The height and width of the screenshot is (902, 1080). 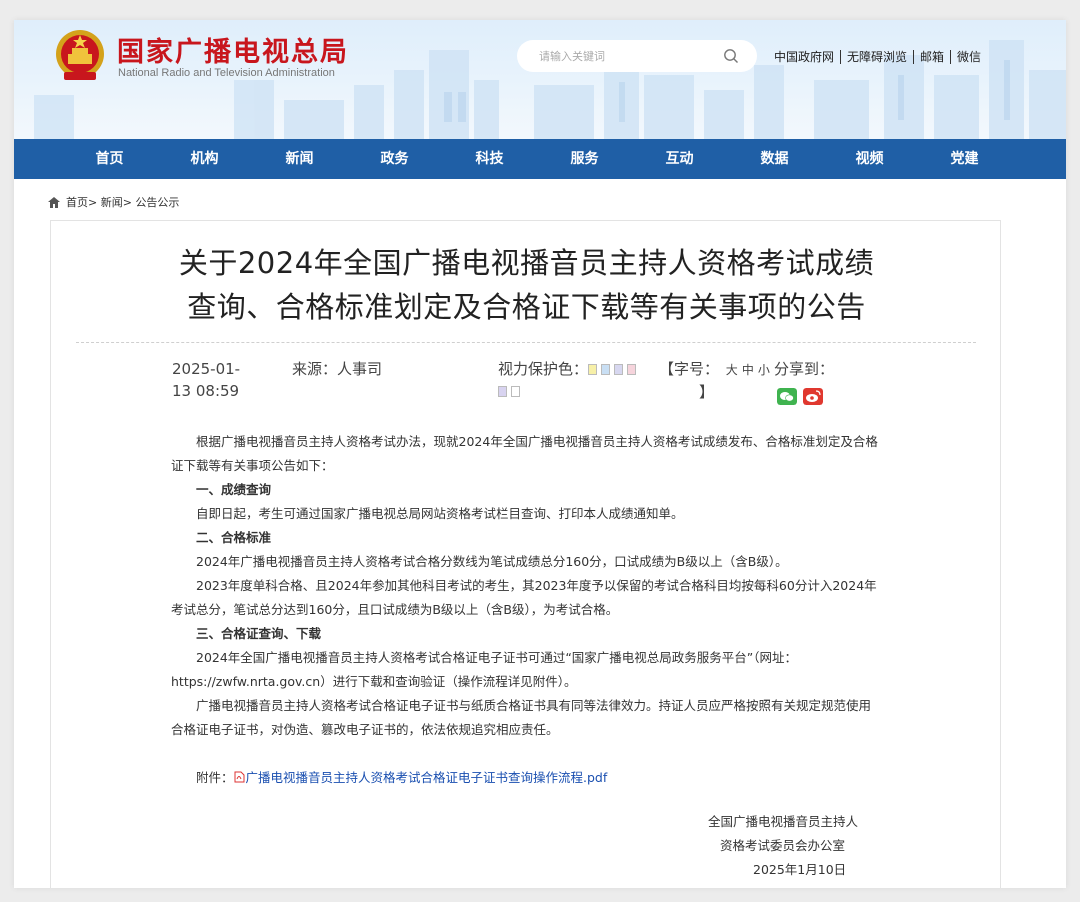 What do you see at coordinates (526, 307) in the screenshot?
I see `title-line-2: 查询、合格标准划定及合格证下载等有关事项的公告` at bounding box center [526, 307].